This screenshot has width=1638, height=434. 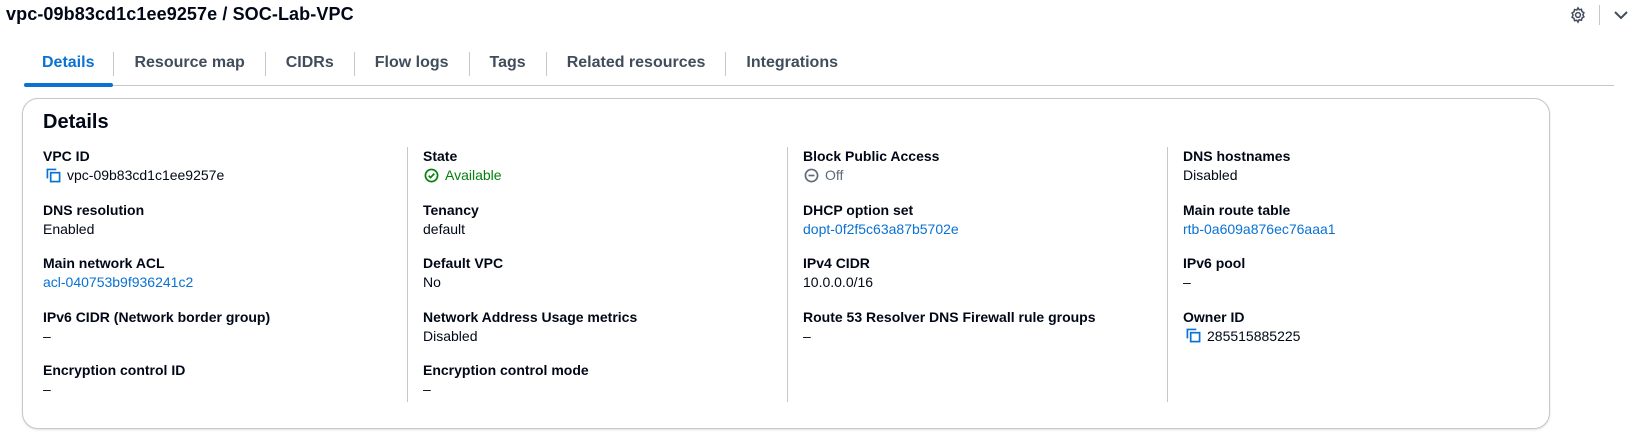 I want to click on field-encryption-control-mode: Encryption control mode –, so click(x=605, y=388).